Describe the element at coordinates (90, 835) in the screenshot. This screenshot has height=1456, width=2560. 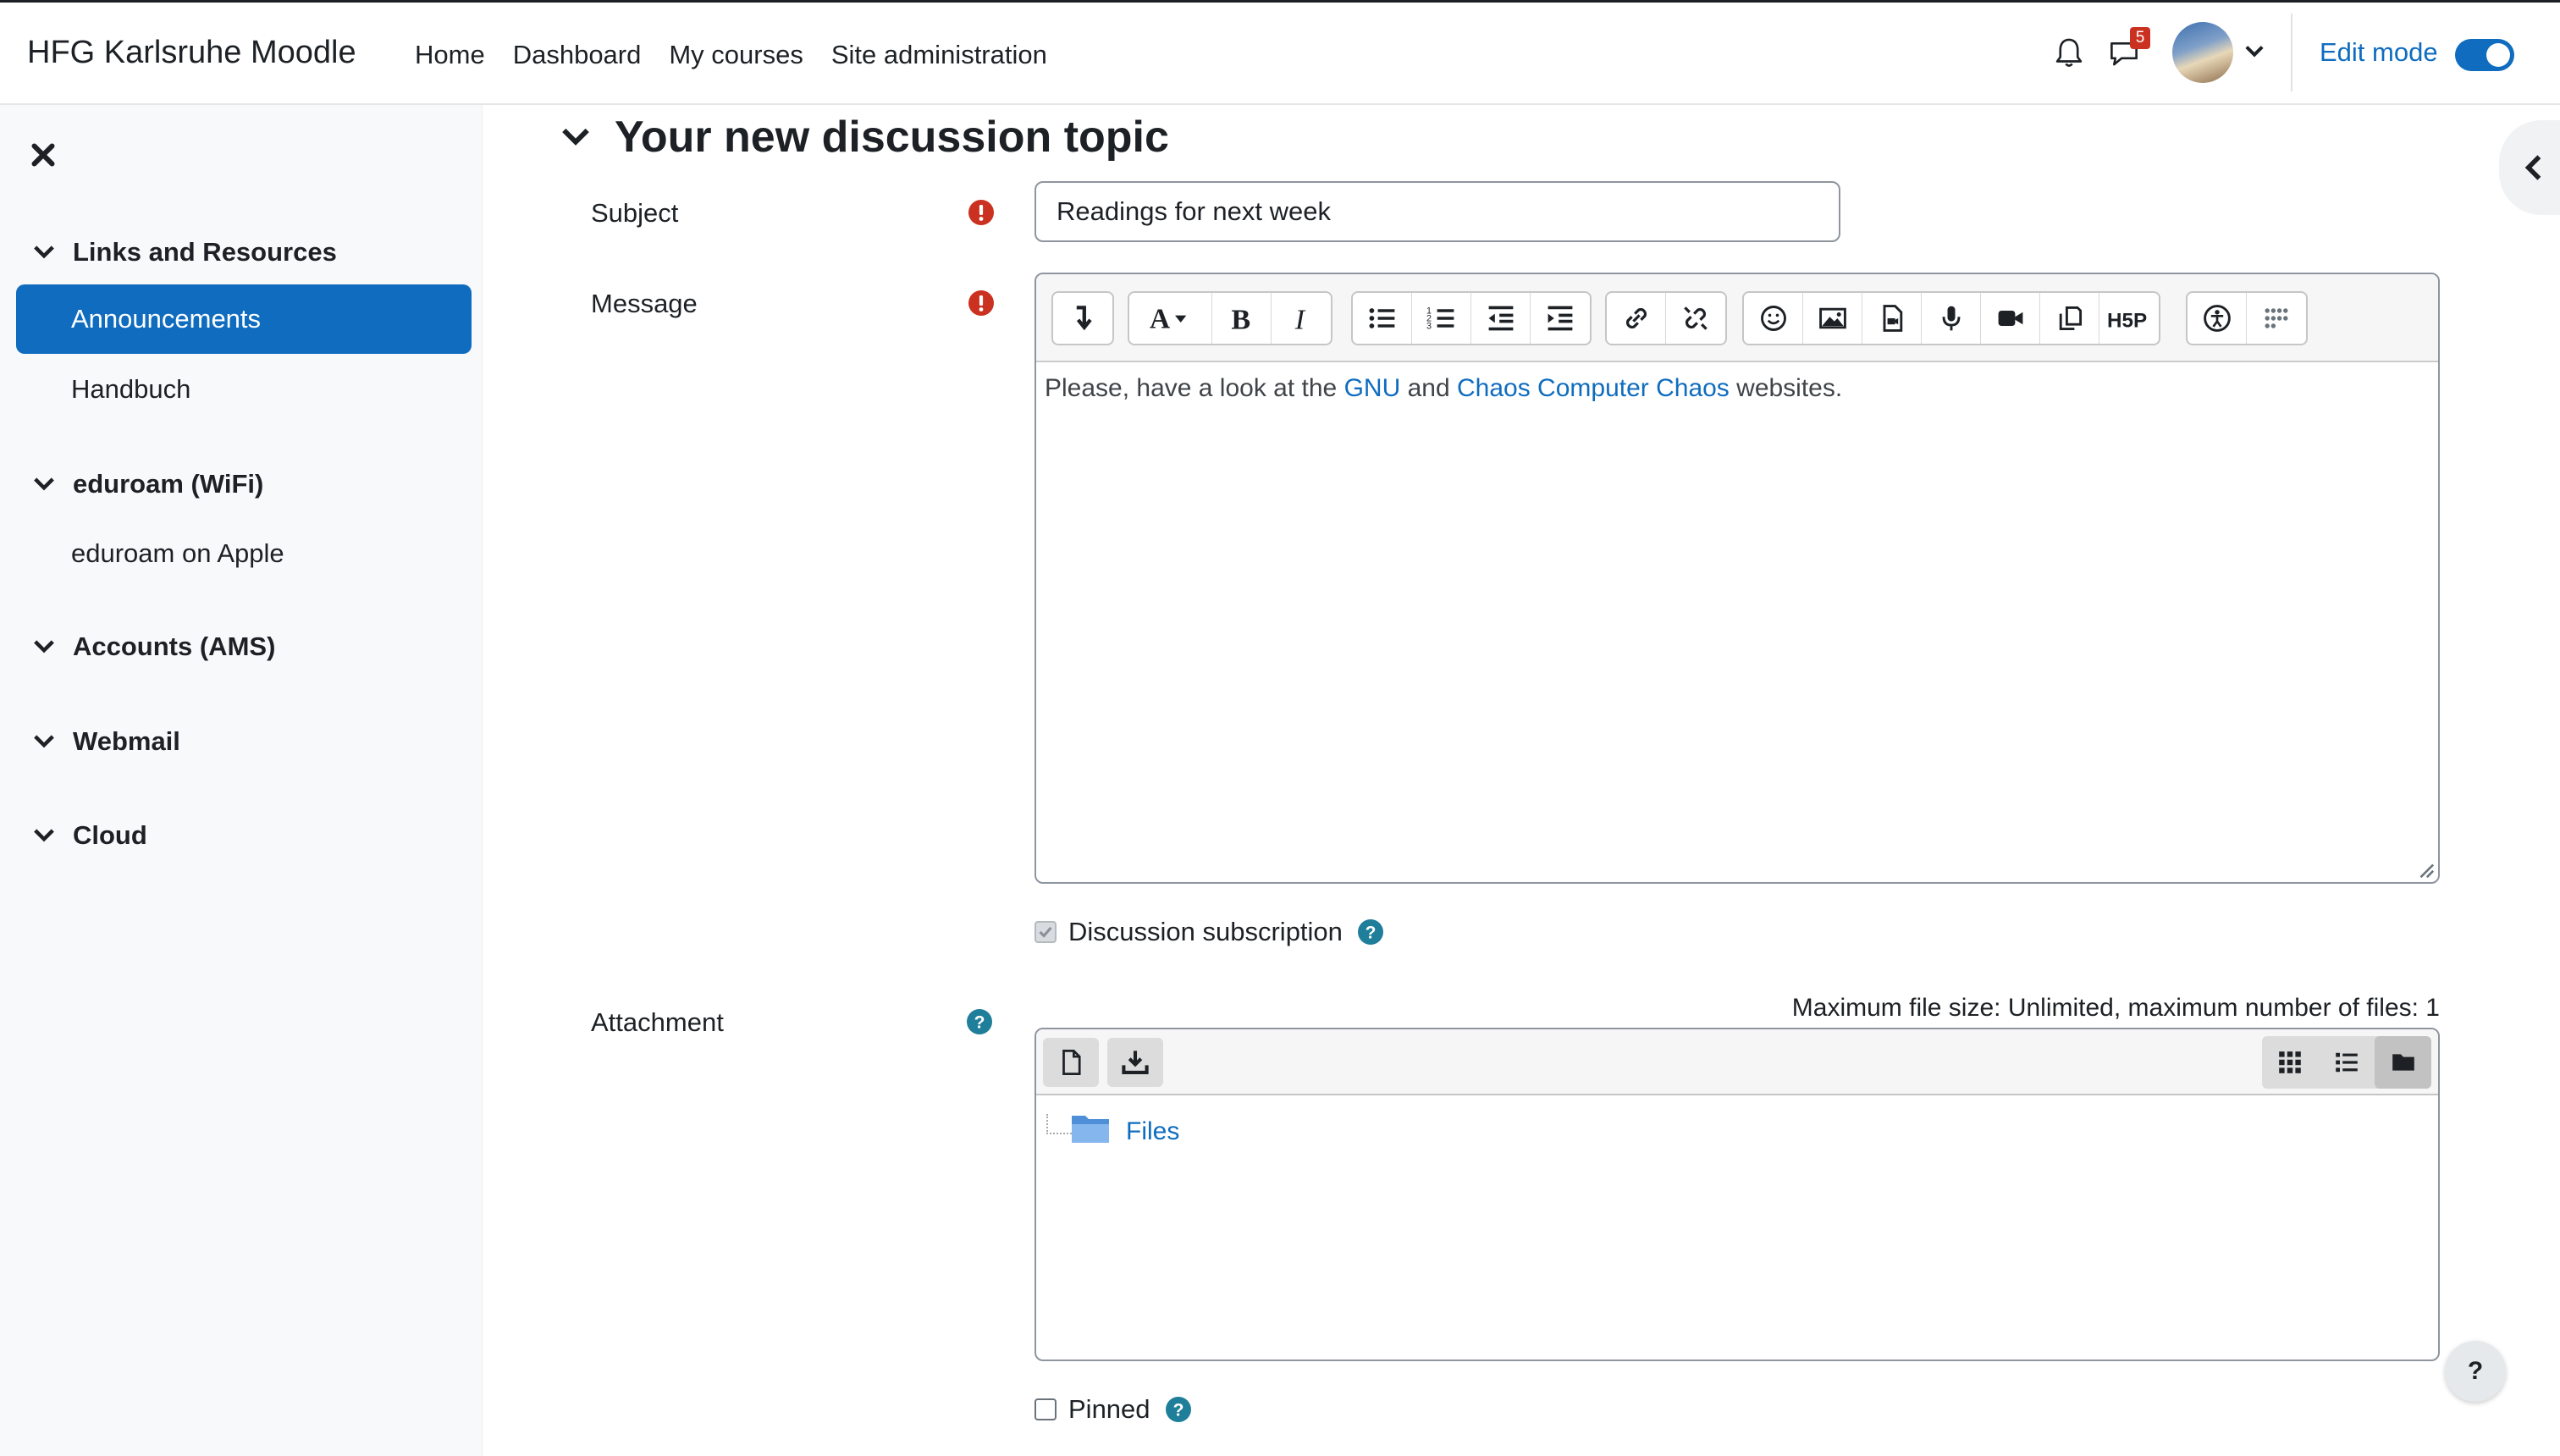
I see `drawer-section-cloud: Cloud` at that location.